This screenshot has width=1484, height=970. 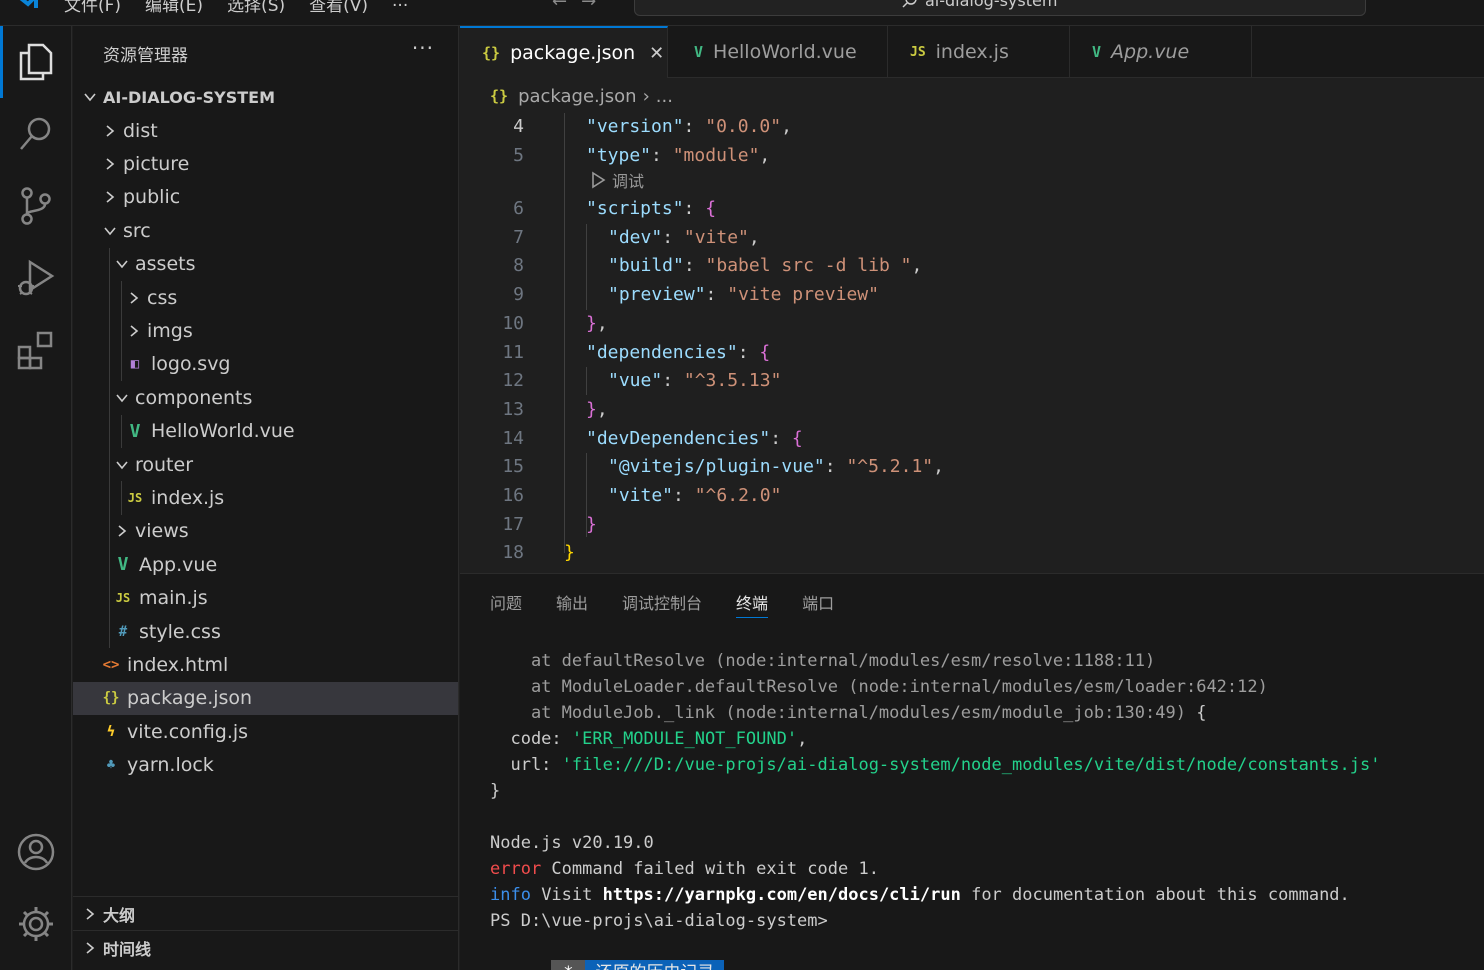 What do you see at coordinates (92, 8) in the screenshot?
I see `menu-file: 文件(F)` at bounding box center [92, 8].